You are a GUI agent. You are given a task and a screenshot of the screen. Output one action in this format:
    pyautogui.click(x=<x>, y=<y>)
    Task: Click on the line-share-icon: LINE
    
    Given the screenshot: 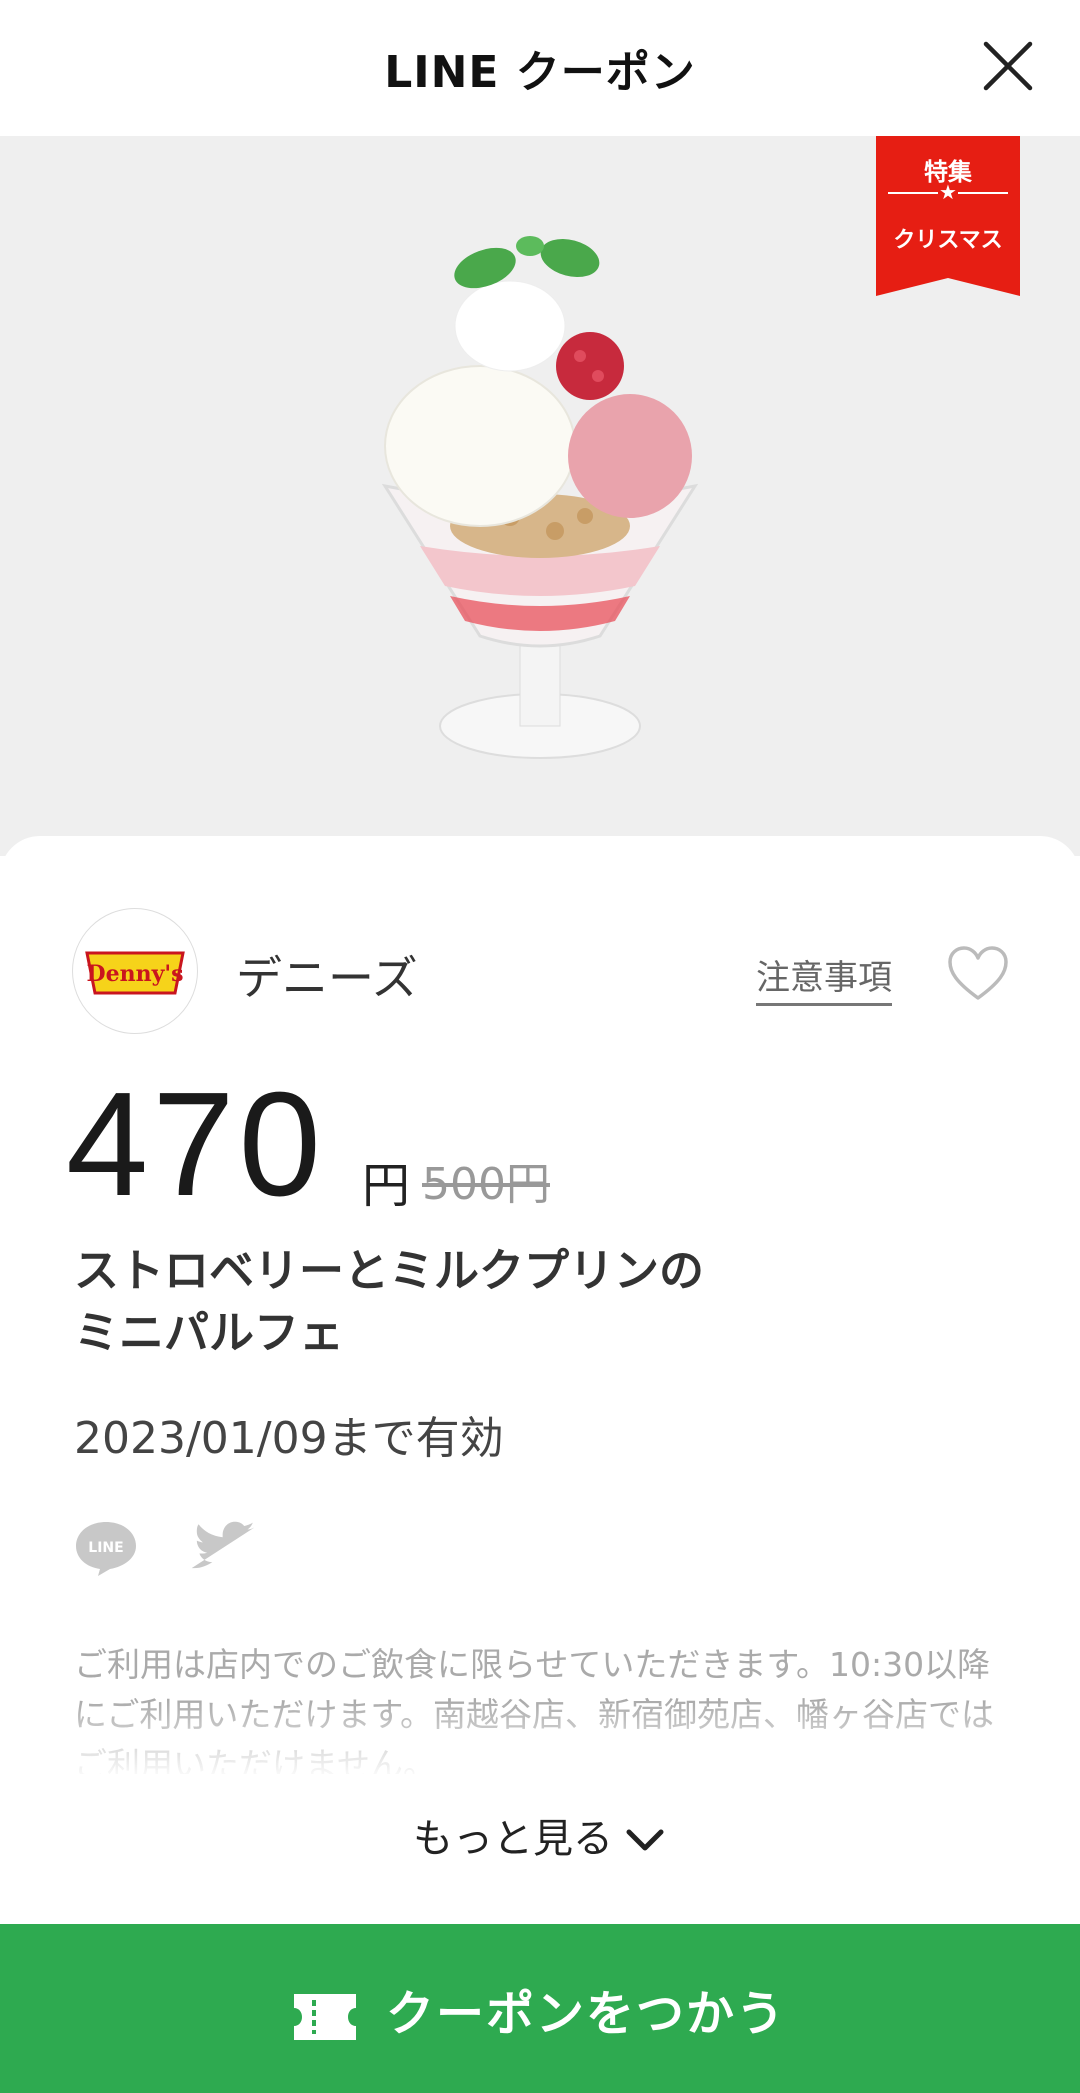 What is the action you would take?
    pyautogui.click(x=106, y=1548)
    